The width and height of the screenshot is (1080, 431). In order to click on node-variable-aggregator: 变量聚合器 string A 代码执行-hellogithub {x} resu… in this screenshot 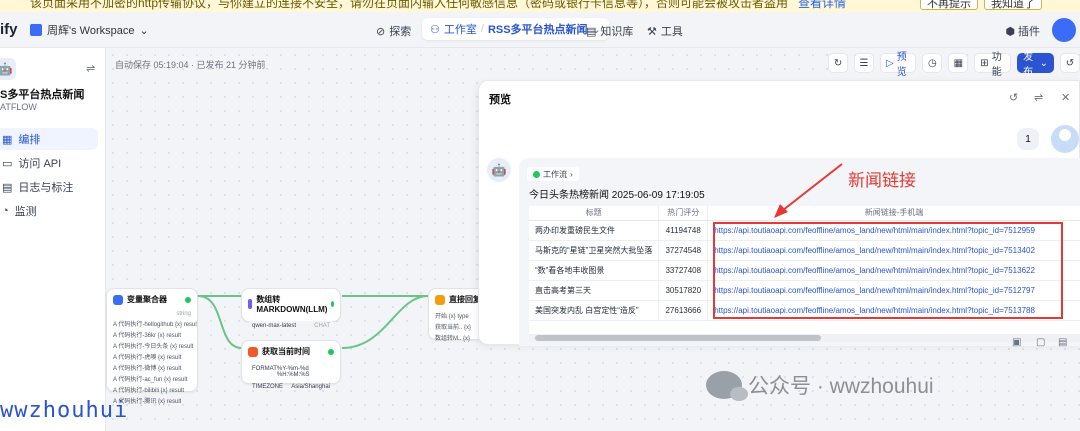, I will do `click(152, 346)`.